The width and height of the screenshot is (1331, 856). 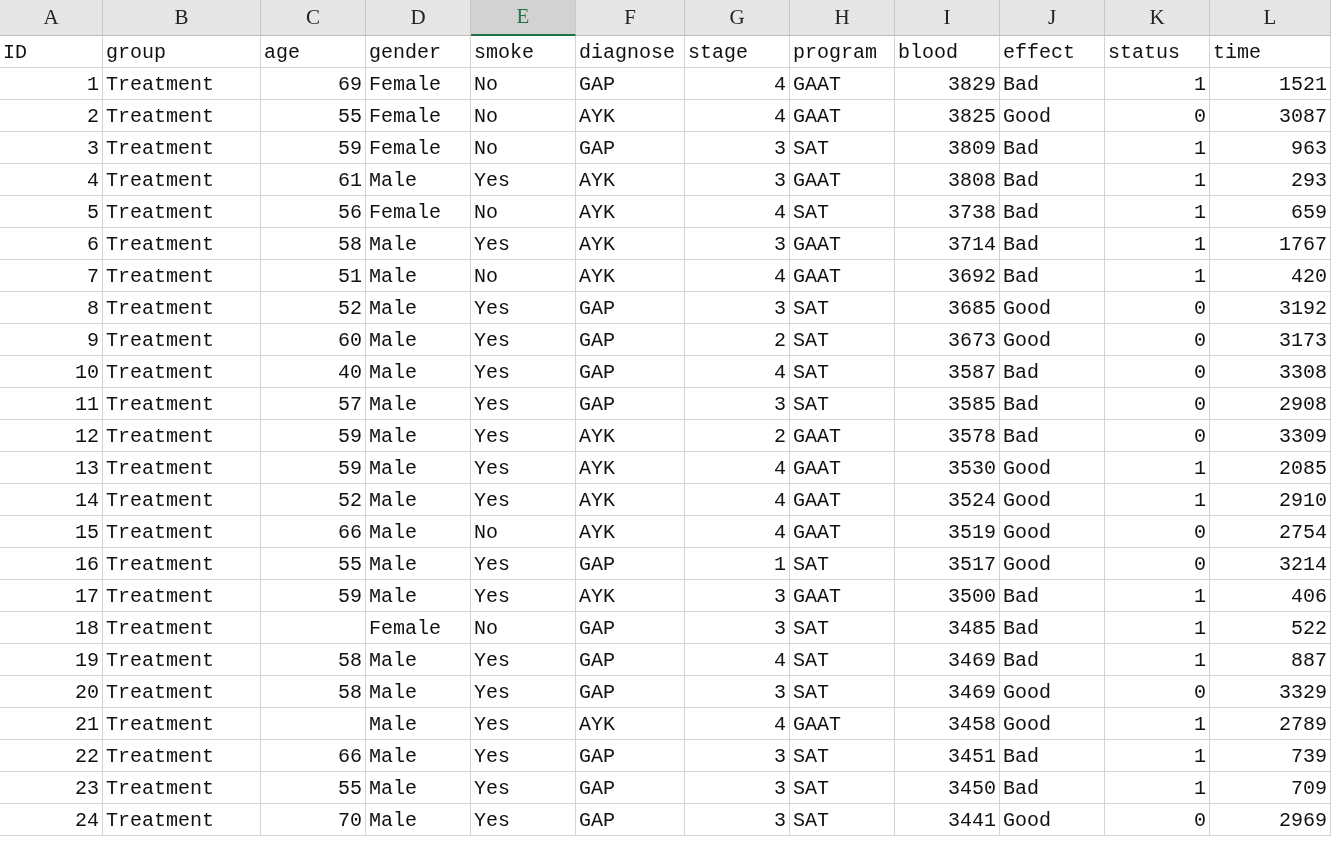 I want to click on column-header: L, so click(x=1270, y=18).